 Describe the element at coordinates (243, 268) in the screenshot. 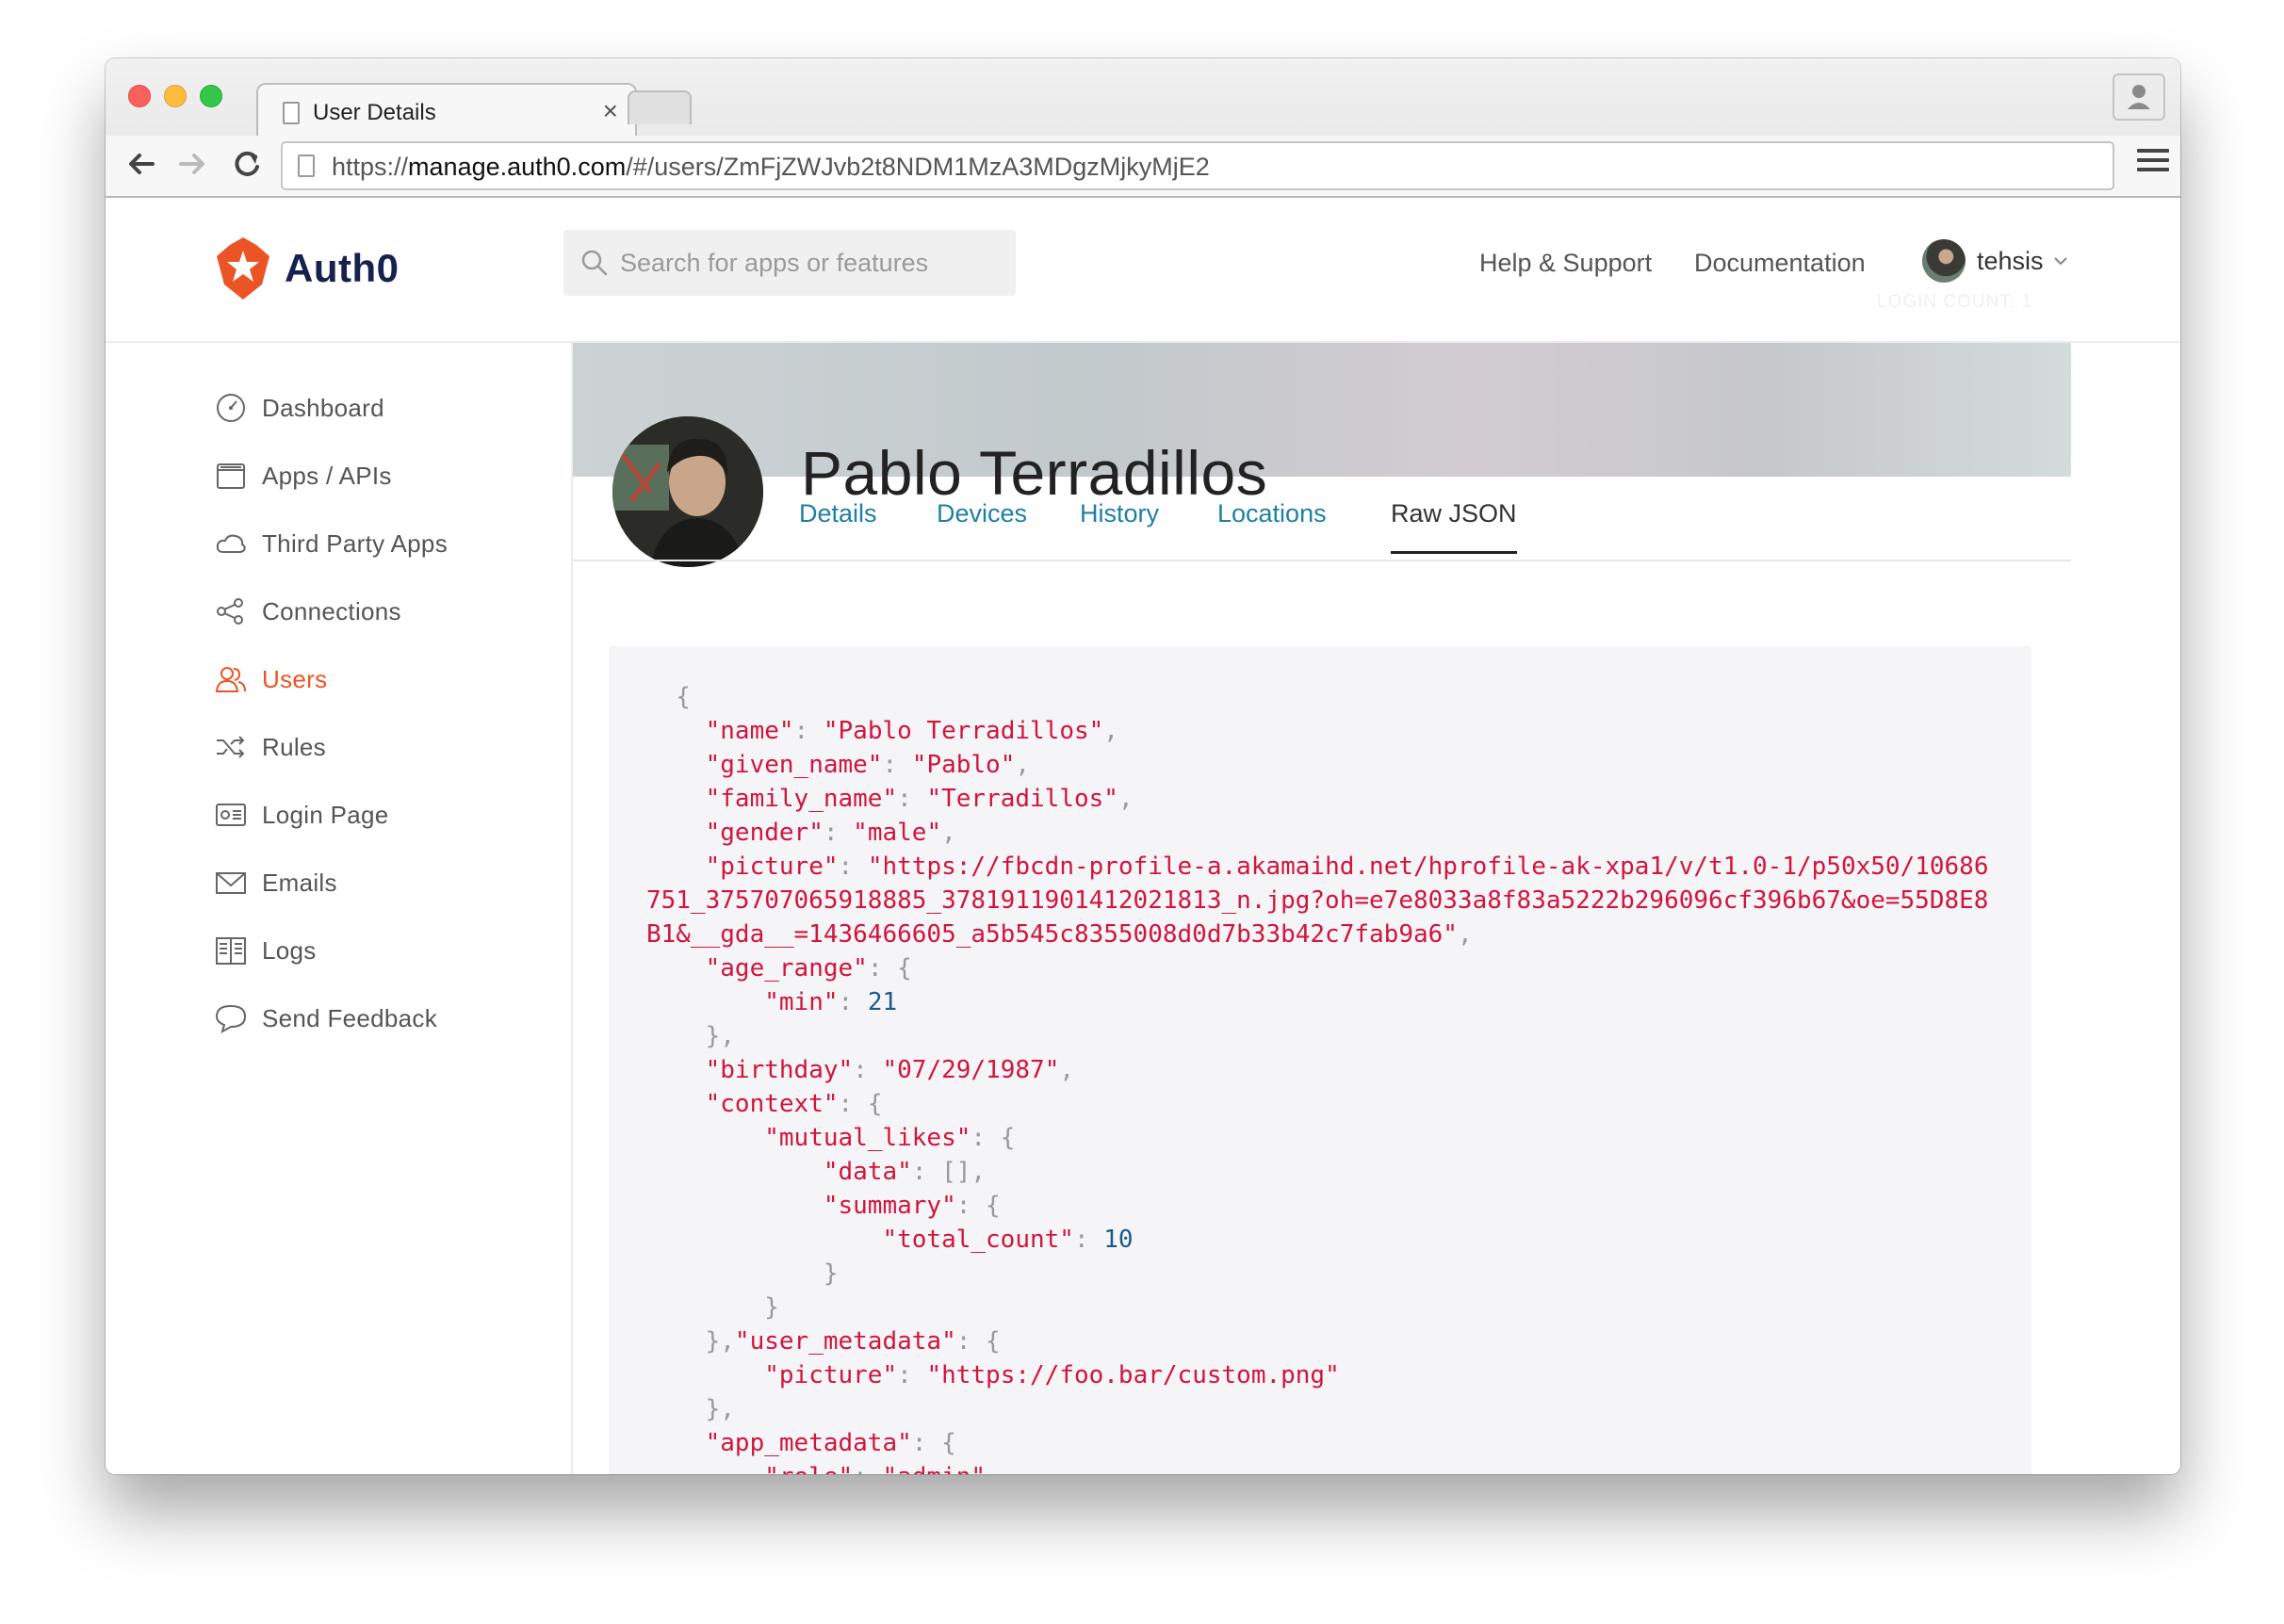

I see `auth0-star-icon` at that location.